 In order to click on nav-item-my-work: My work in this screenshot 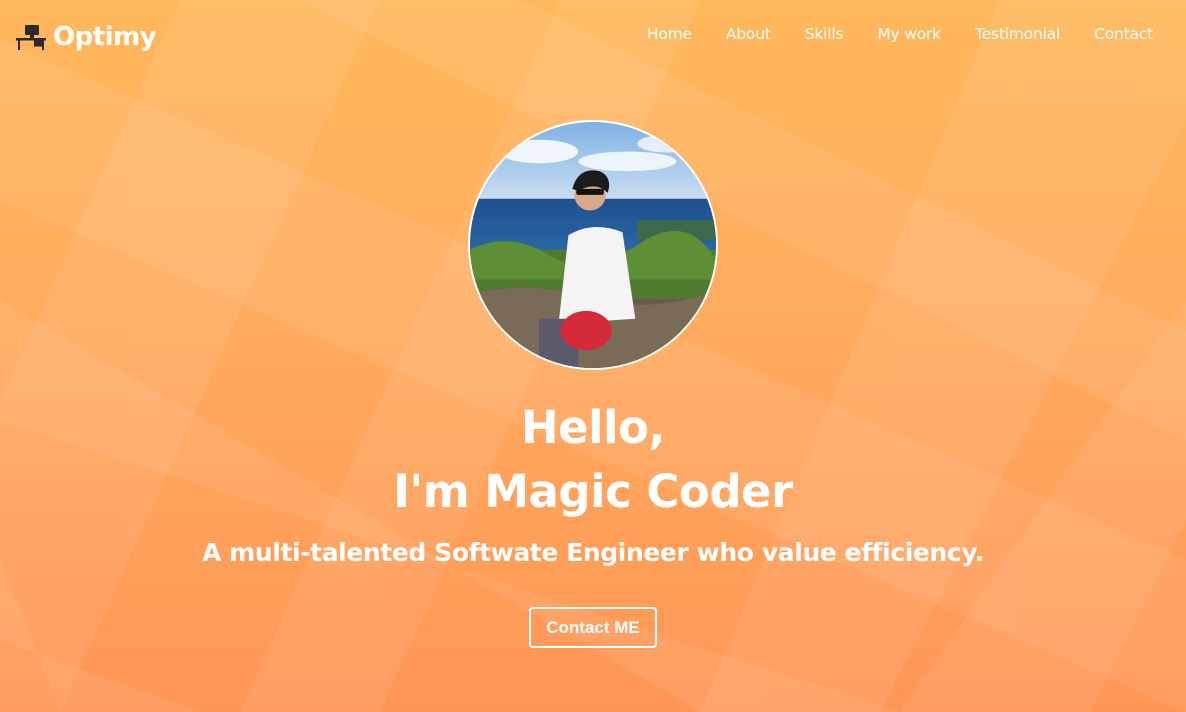, I will do `click(909, 34)`.